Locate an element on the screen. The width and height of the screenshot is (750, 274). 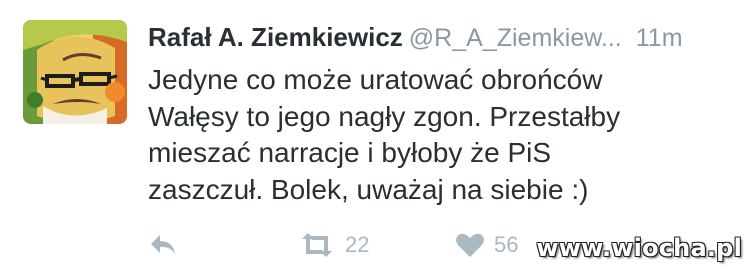
tweet-text-line: zaszczuł. Bolek, uważaj na siebie :) is located at coordinates (368, 189).